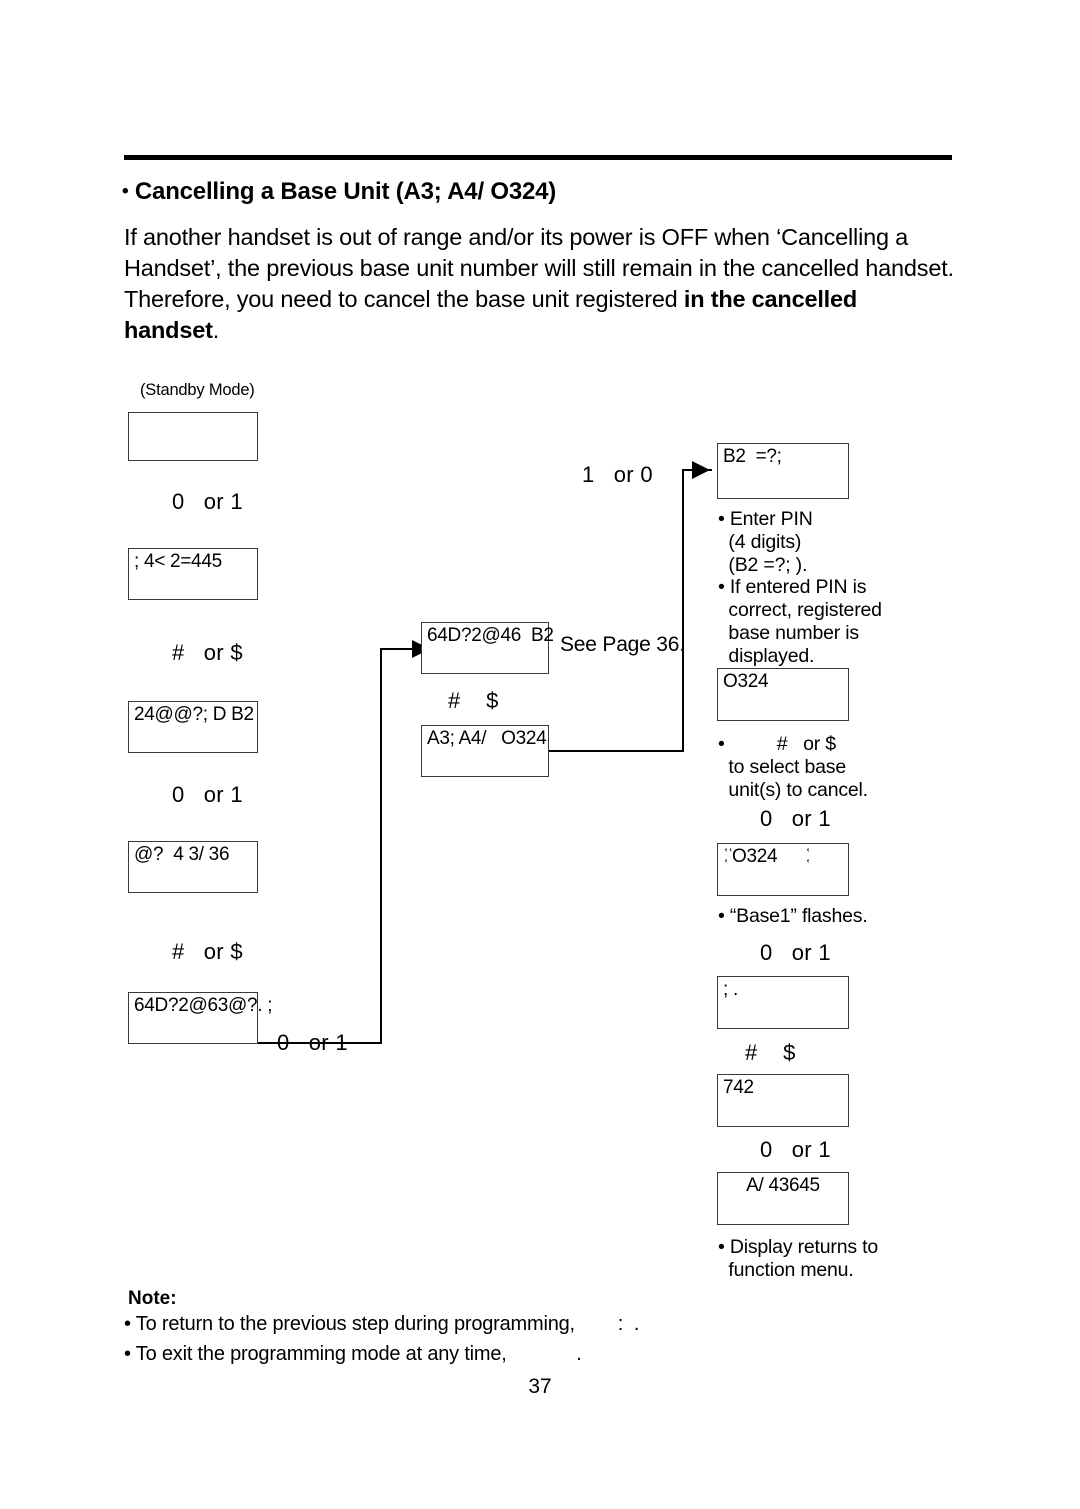 Image resolution: width=1080 pixels, height=1509 pixels. I want to click on lcd-text: ; 4< 2=445, so click(178, 561).